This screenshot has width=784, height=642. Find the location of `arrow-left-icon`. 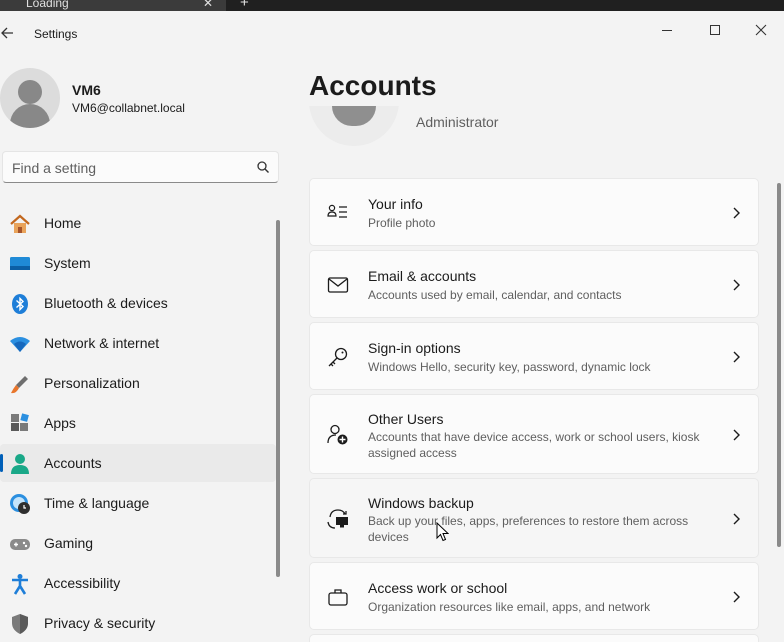

arrow-left-icon is located at coordinates (8, 33).